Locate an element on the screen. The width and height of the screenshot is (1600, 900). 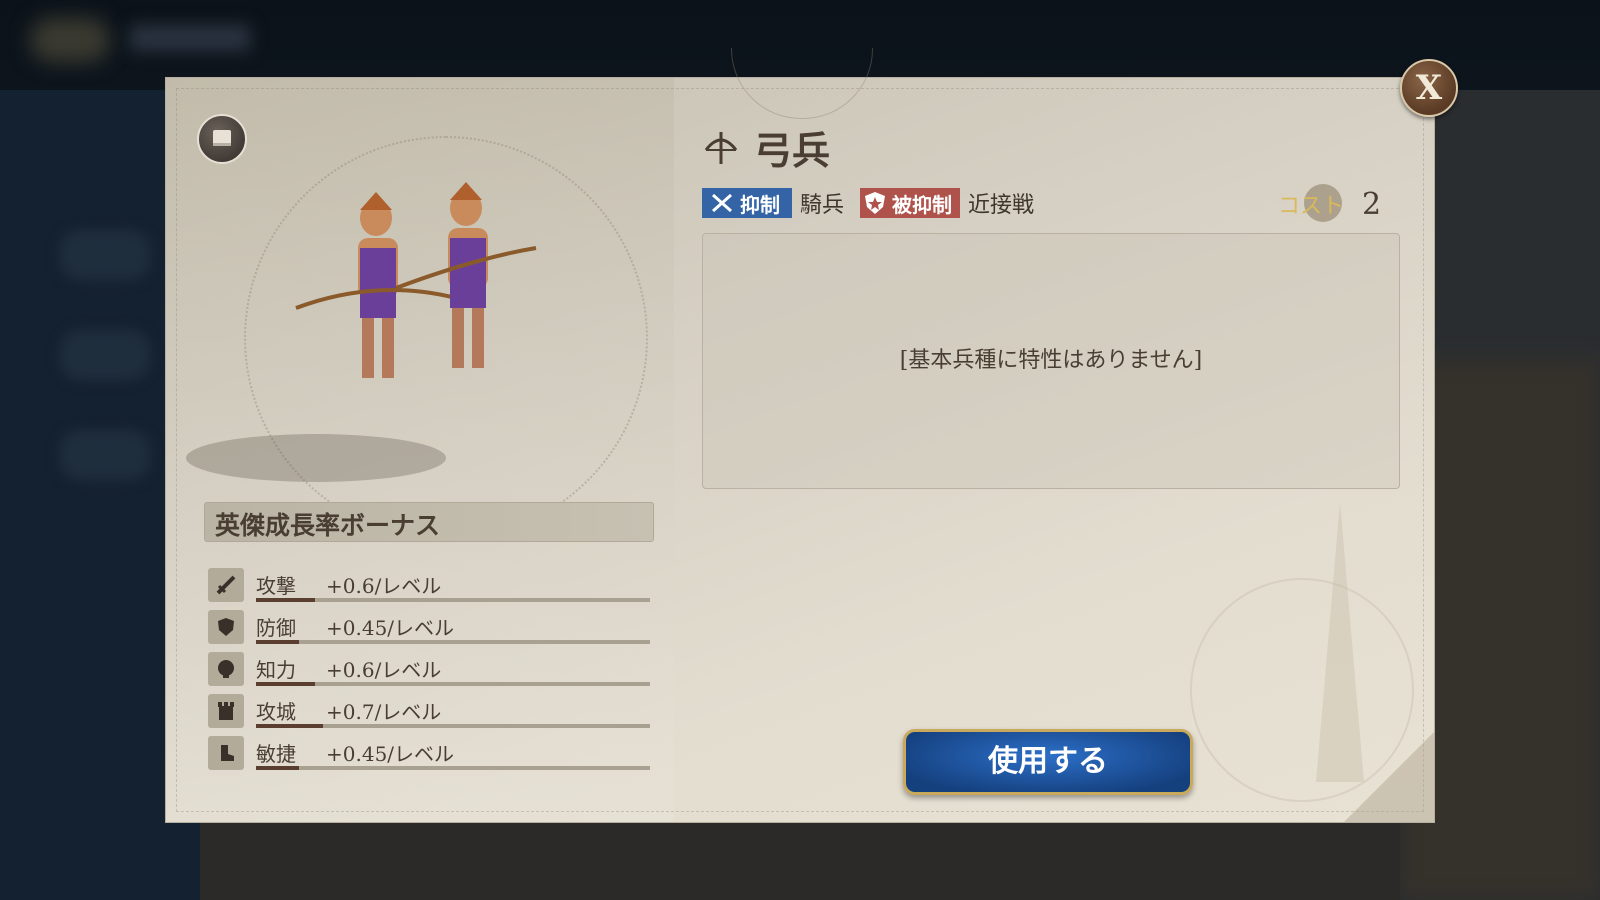
unit-title: 弓兵 is located at coordinates (766, 147).